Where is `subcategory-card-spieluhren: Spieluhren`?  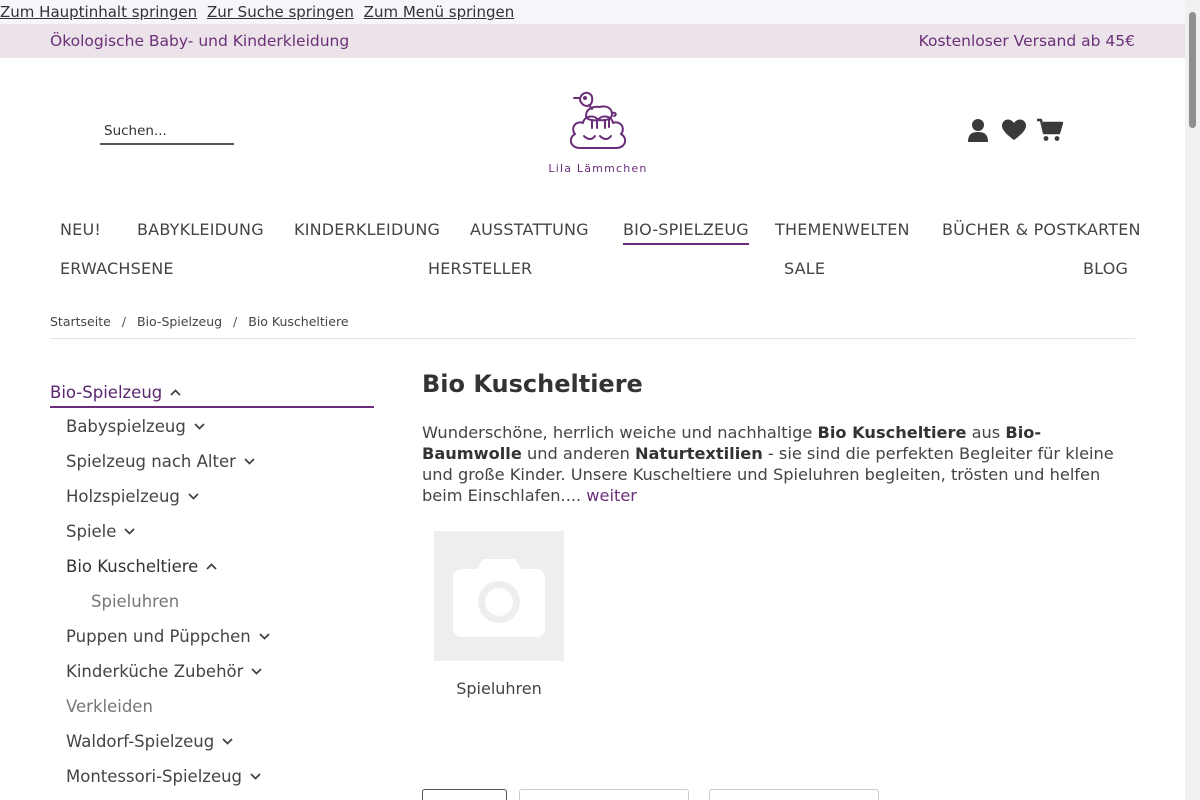
subcategory-card-spieluhren: Spieluhren is located at coordinates (499, 614).